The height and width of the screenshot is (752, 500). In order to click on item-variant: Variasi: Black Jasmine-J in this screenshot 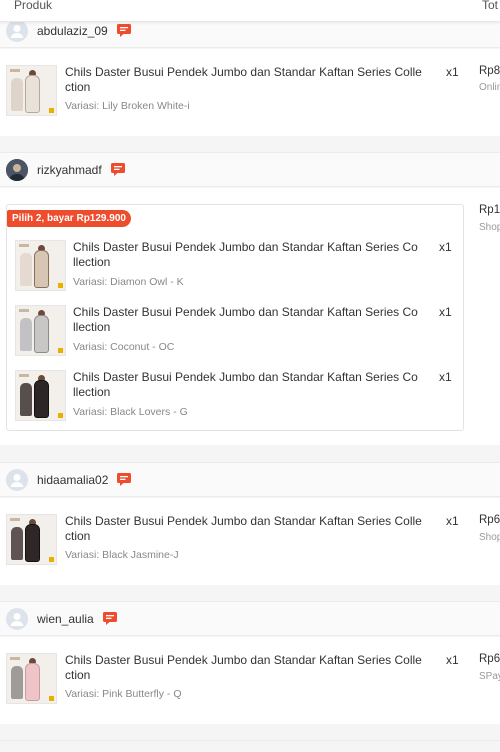, I will do `click(122, 555)`.